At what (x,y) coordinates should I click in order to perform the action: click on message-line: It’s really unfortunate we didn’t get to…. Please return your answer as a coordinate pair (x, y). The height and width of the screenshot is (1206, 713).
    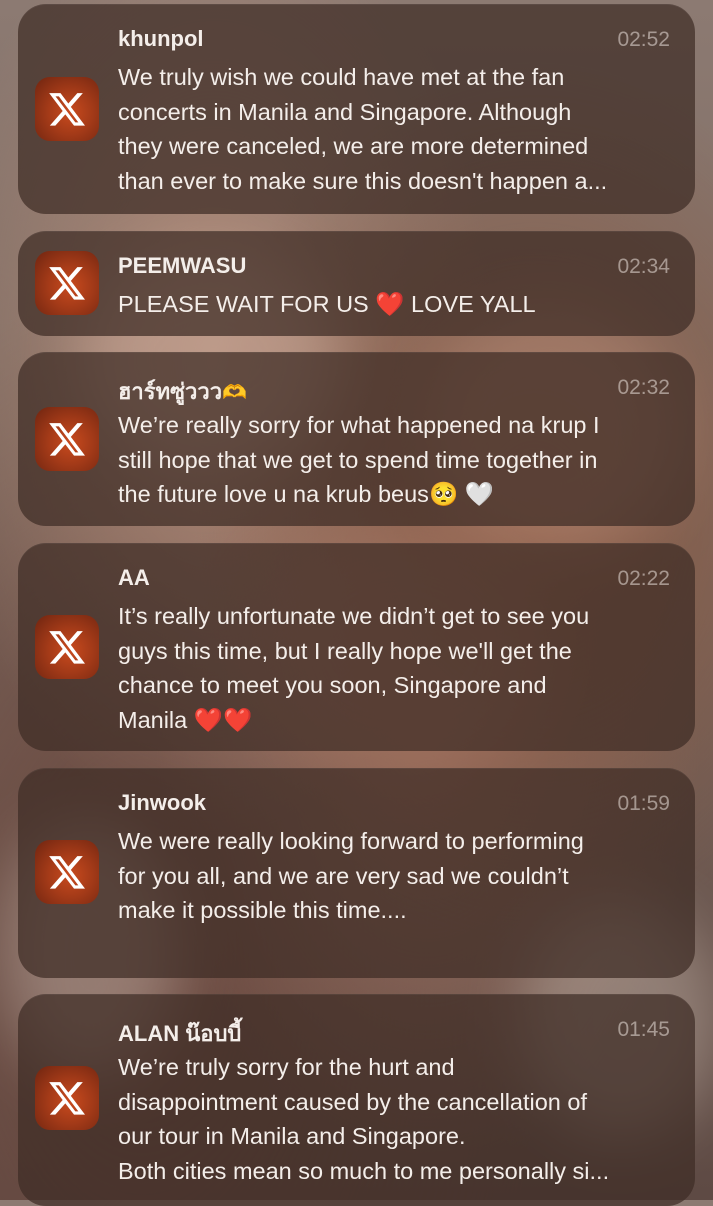
    Looking at the image, I should click on (354, 616).